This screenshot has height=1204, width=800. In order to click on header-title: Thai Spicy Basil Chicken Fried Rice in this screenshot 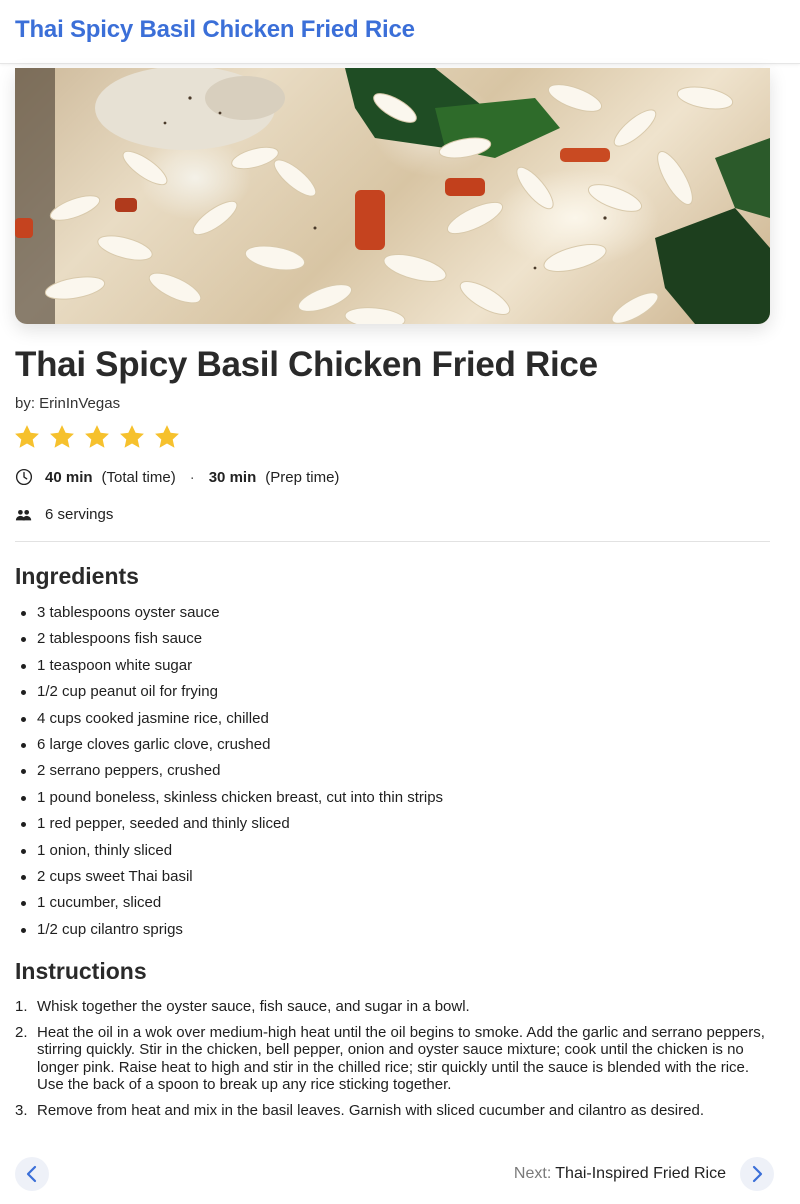, I will do `click(215, 30)`.